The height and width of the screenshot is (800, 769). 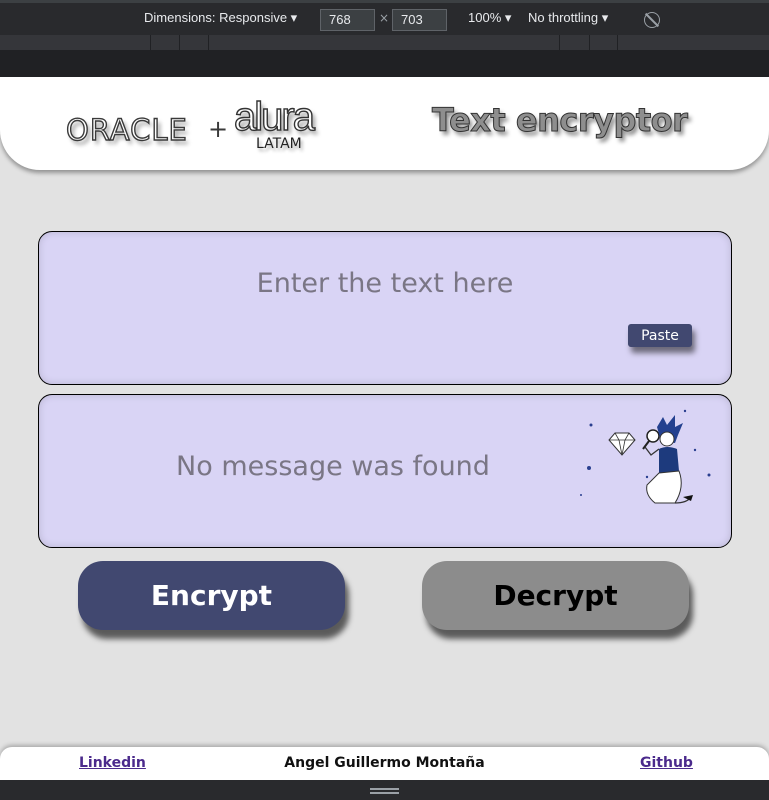 What do you see at coordinates (489, 18) in the screenshot?
I see `zoom-dropdown: 100% ▾` at bounding box center [489, 18].